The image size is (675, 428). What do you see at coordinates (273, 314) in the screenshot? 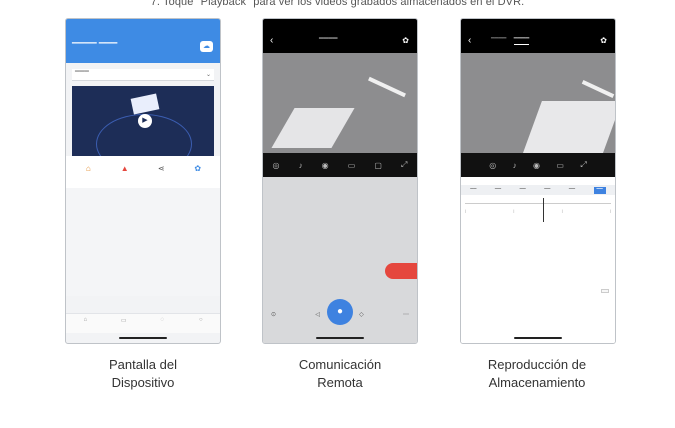
I see `ptz-icon: ⊙` at bounding box center [273, 314].